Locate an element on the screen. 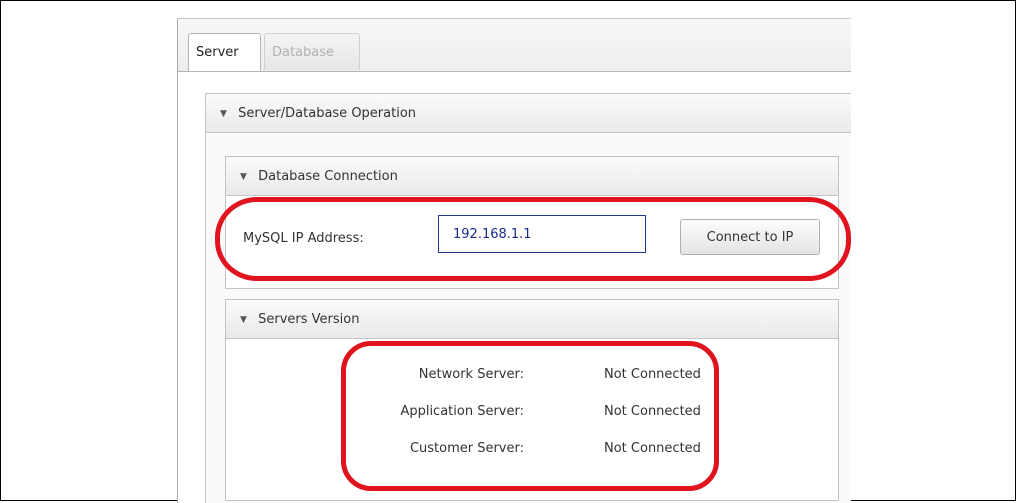 This screenshot has height=503, width=1016. status-label: Network Server: is located at coordinates (471, 374).